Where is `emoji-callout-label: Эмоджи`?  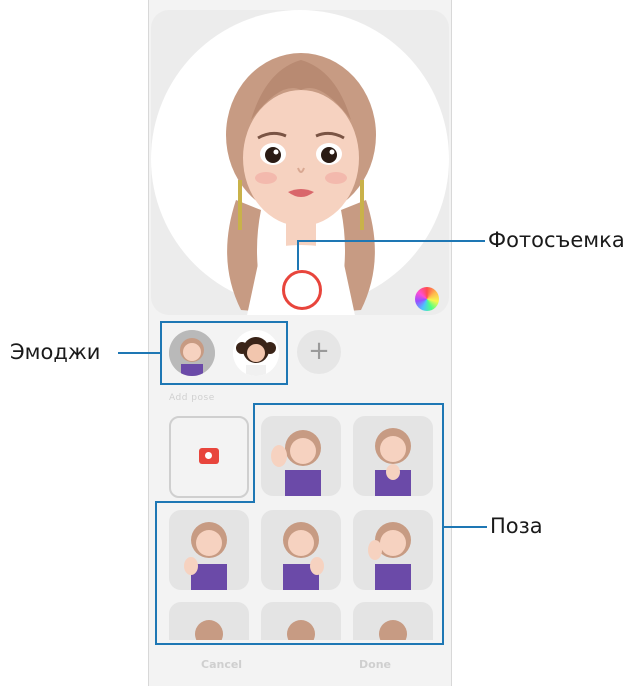 emoji-callout-label: Эмоджи is located at coordinates (55, 352).